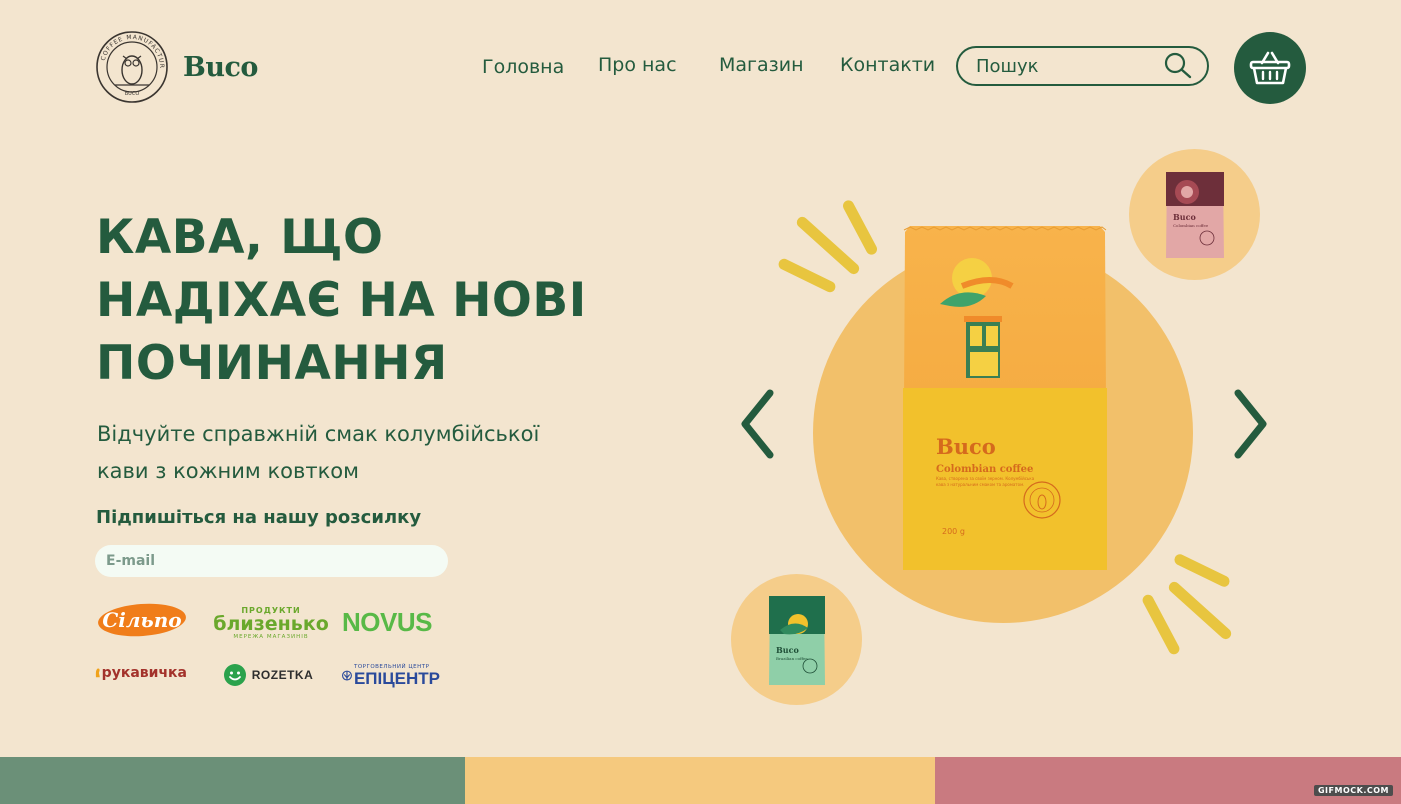  I want to click on watermark: GIFMOCK.COM, so click(1353, 790).